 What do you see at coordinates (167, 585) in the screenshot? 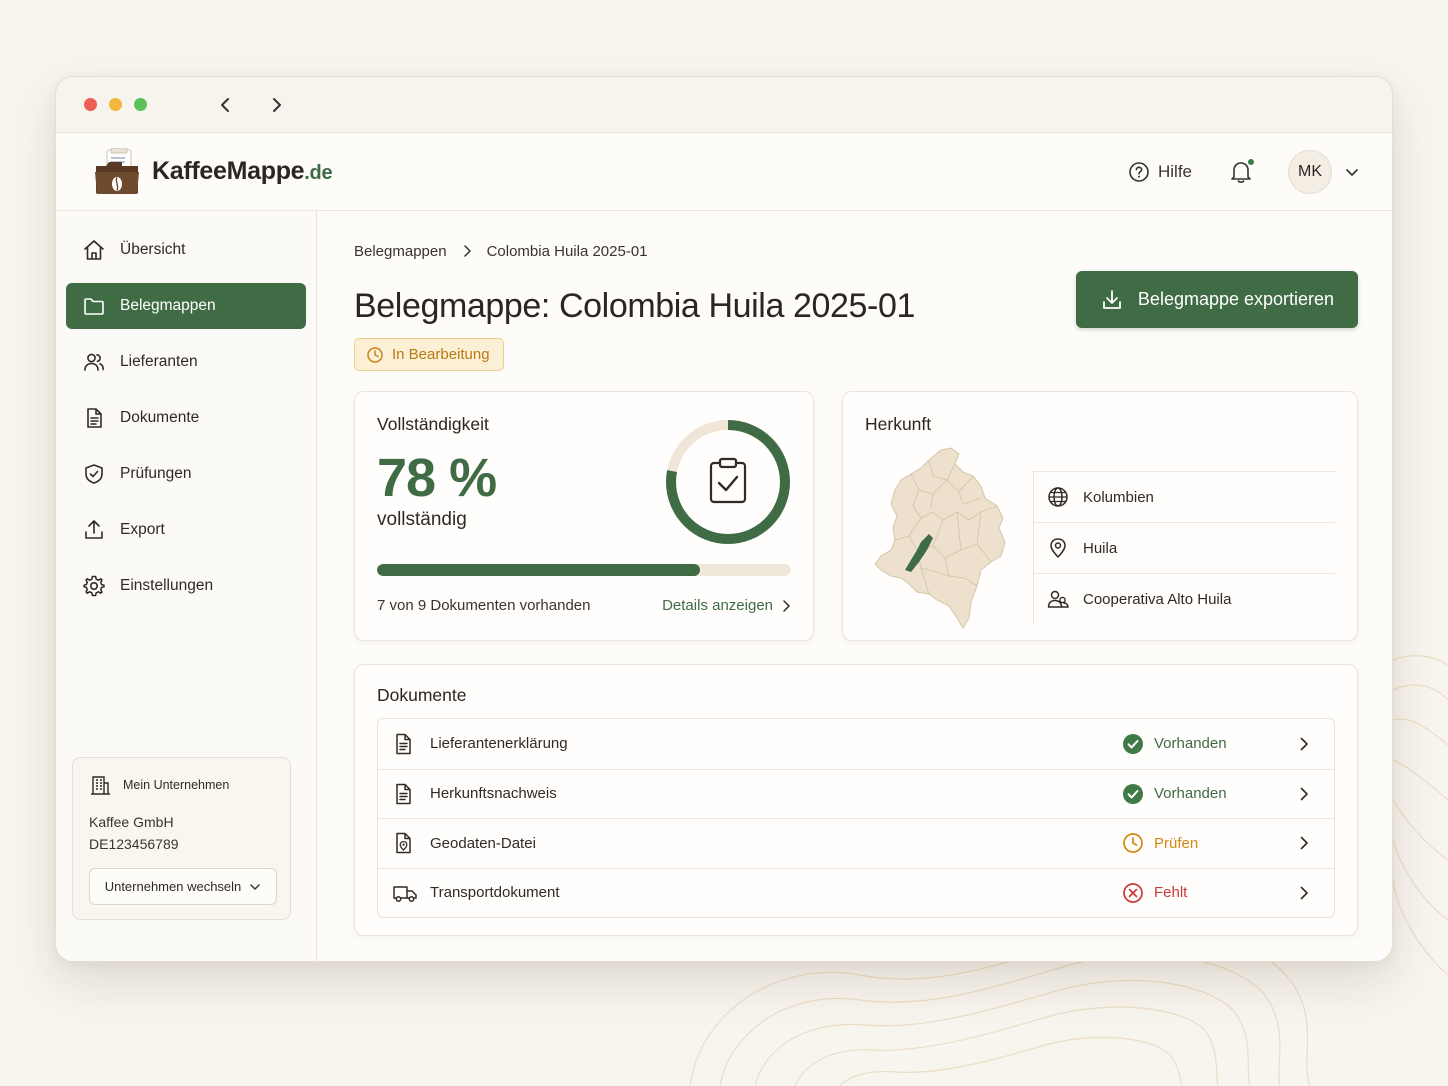
I see `sidebar-item-label: Einstellungen` at bounding box center [167, 585].